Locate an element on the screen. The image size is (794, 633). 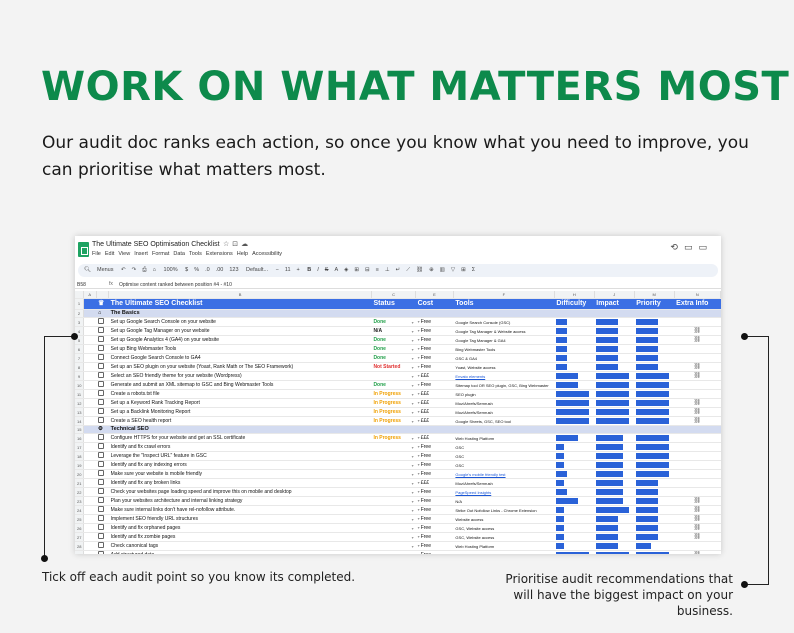
filter-icon: ▽ is located at coordinates (453, 270).